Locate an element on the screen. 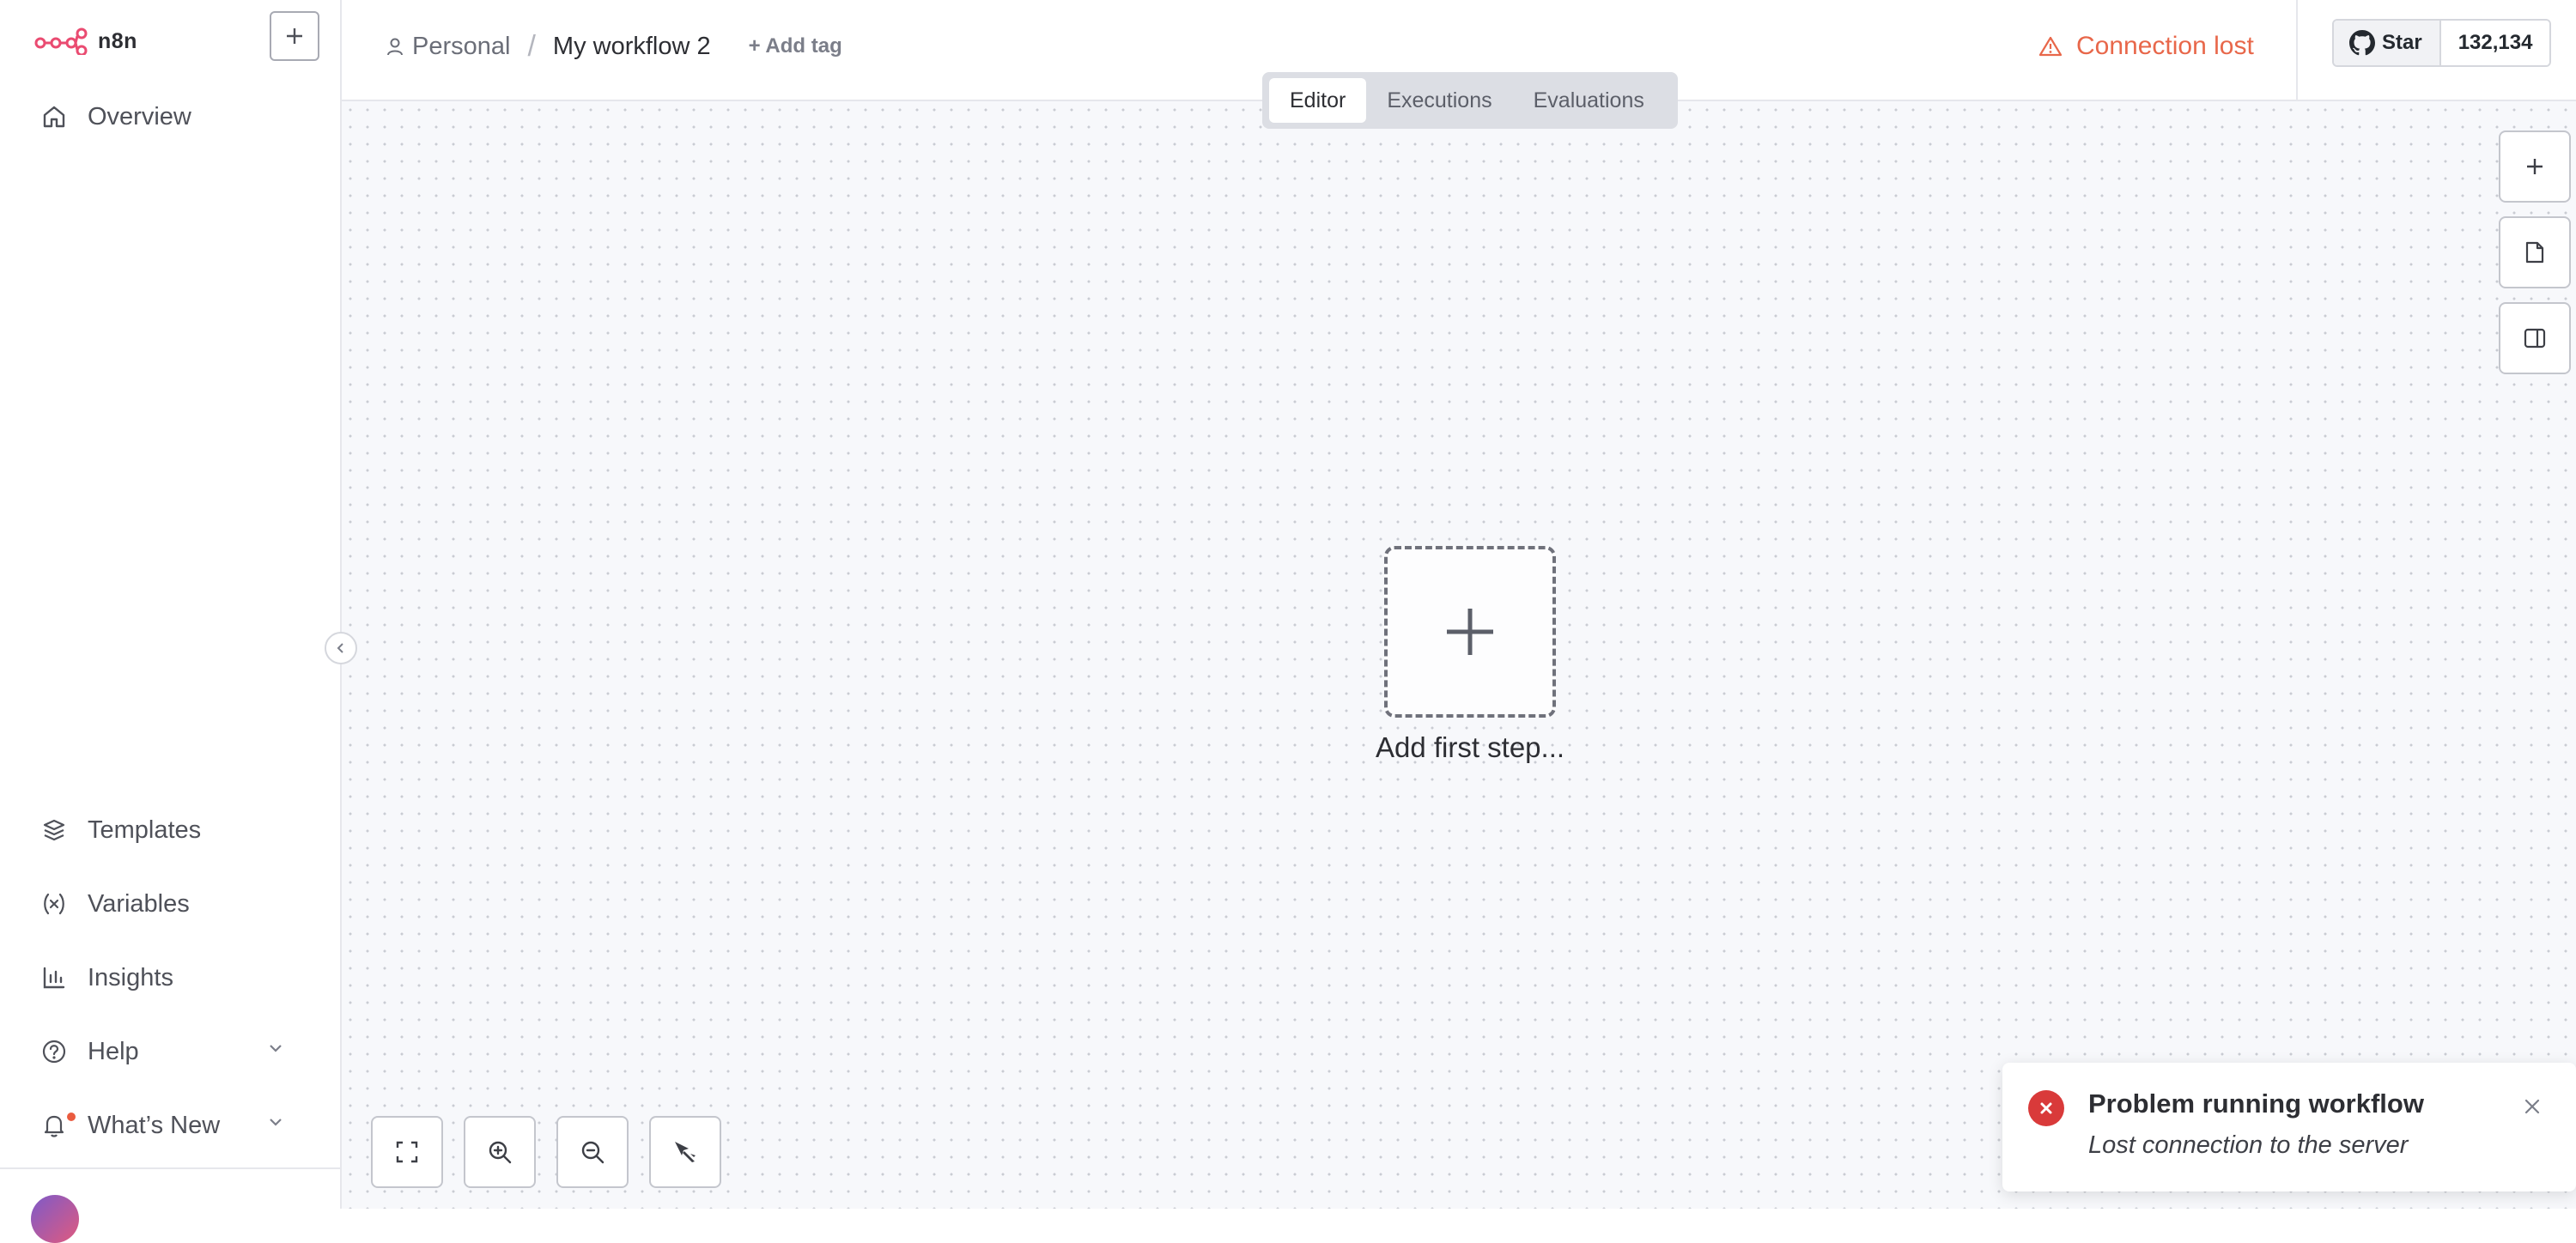  tab-evaluations: Evaluations is located at coordinates (1589, 100).